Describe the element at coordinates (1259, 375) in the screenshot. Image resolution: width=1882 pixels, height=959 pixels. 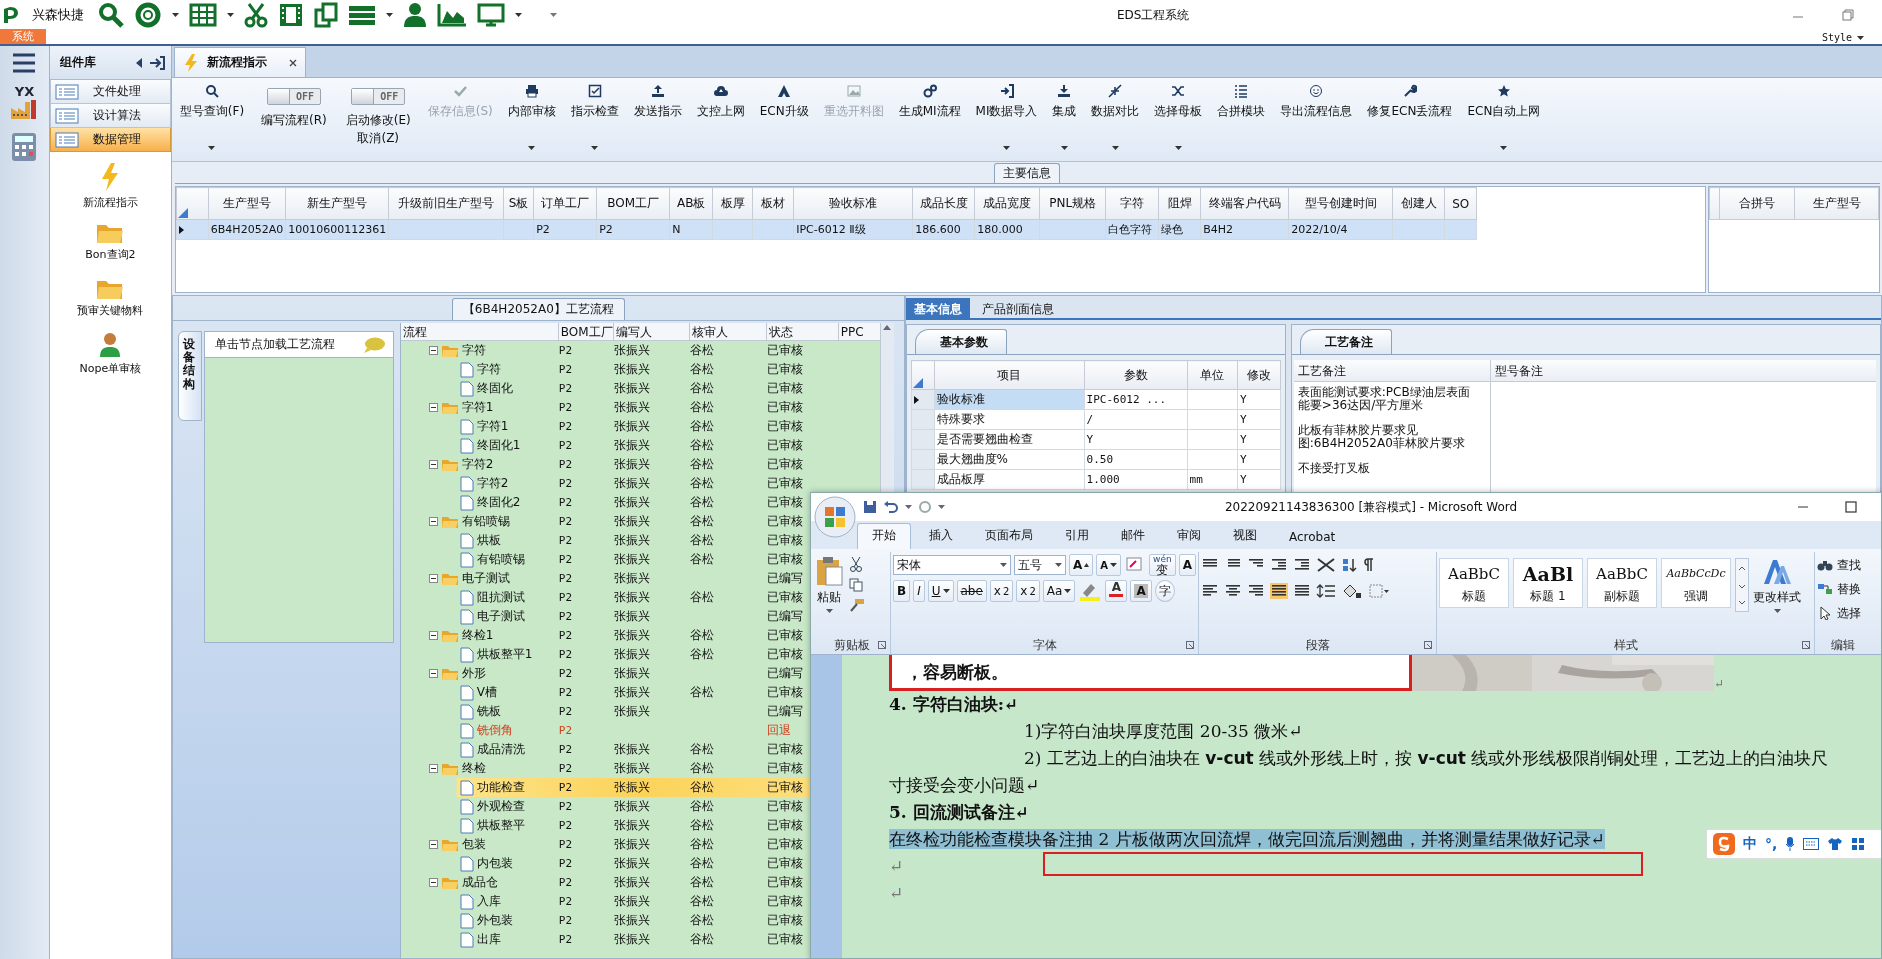
I see `column-header: 修改` at that location.